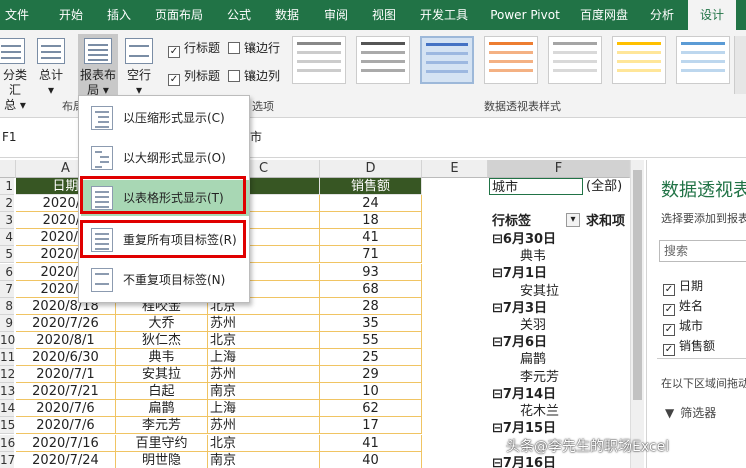  Describe the element at coordinates (336, 15) in the screenshot. I see `tab-review: 审阅` at that location.